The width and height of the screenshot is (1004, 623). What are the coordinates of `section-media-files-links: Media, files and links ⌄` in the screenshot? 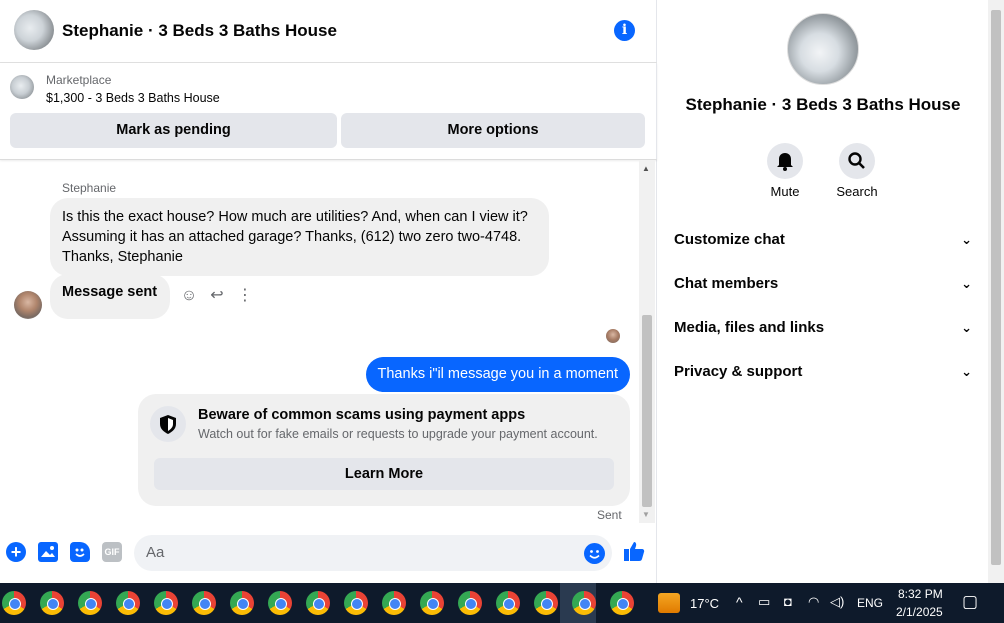 It's located at (823, 328).